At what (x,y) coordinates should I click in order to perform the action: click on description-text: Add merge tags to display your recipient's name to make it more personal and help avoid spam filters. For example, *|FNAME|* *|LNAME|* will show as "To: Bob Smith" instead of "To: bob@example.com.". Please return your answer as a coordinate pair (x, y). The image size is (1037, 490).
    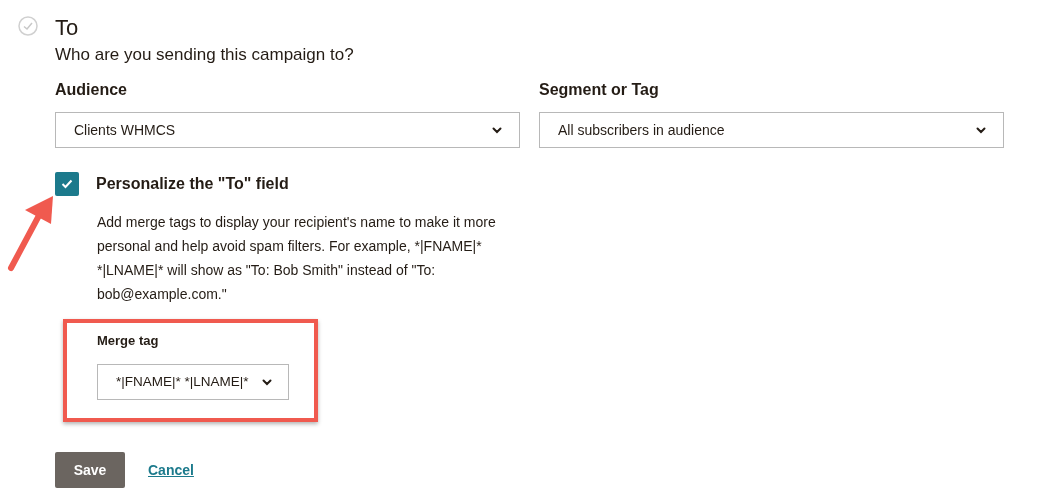
    Looking at the image, I should click on (297, 258).